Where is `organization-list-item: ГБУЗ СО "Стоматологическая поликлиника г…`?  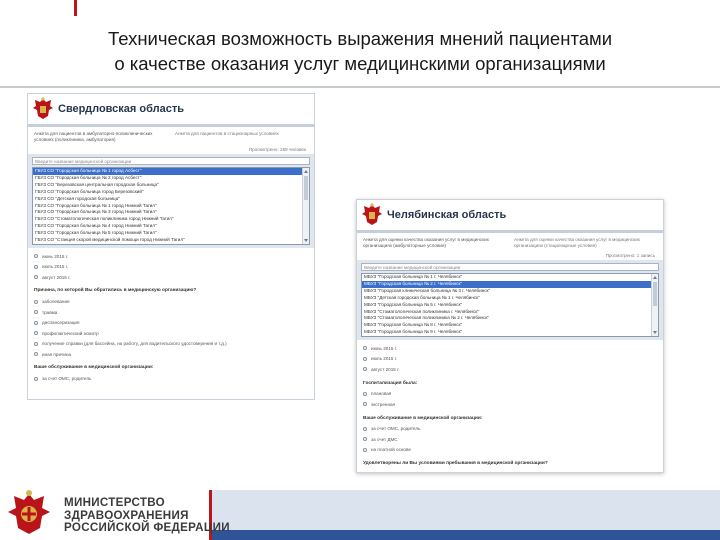 organization-list-item: ГБУЗ СО "Стоматологическая поликлиника г… is located at coordinates (171, 219).